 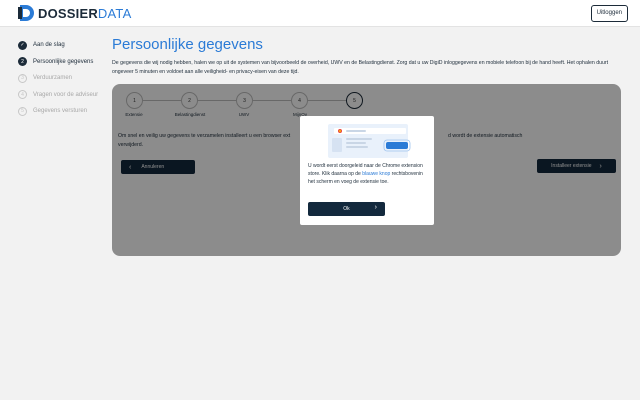 I want to click on step-number: 4, so click(x=22, y=95).